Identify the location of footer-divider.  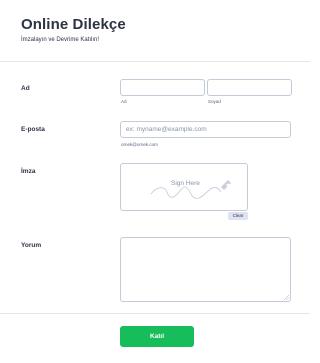
(155, 313).